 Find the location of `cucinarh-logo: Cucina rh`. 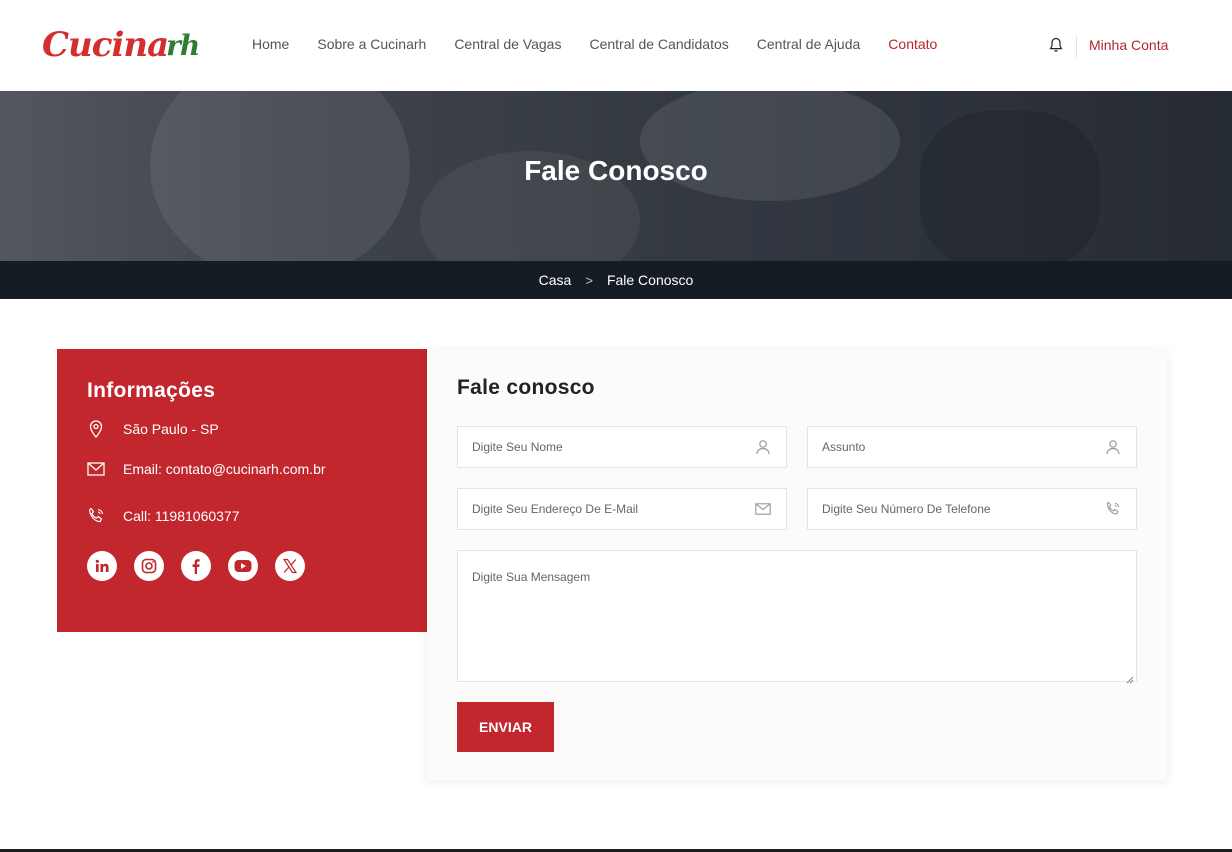

cucinarh-logo: Cucina rh is located at coordinates (121, 45).